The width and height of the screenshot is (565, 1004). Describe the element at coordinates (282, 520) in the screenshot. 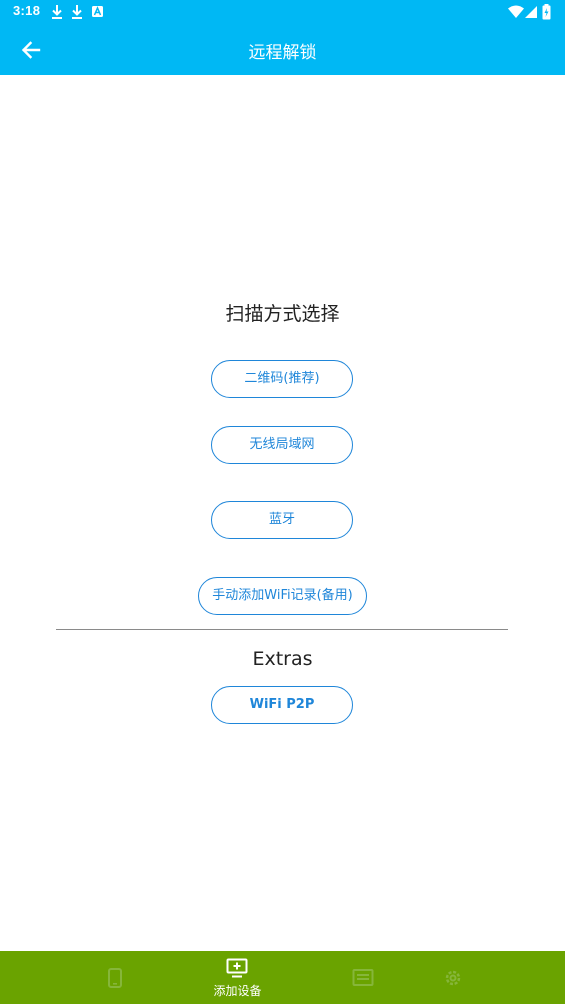

I see `bluetooth-button: 蓝牙` at that location.